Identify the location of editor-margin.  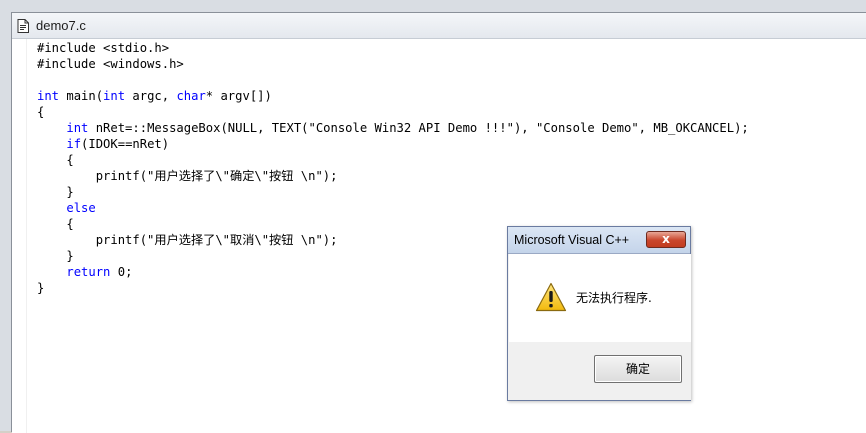
(26, 236).